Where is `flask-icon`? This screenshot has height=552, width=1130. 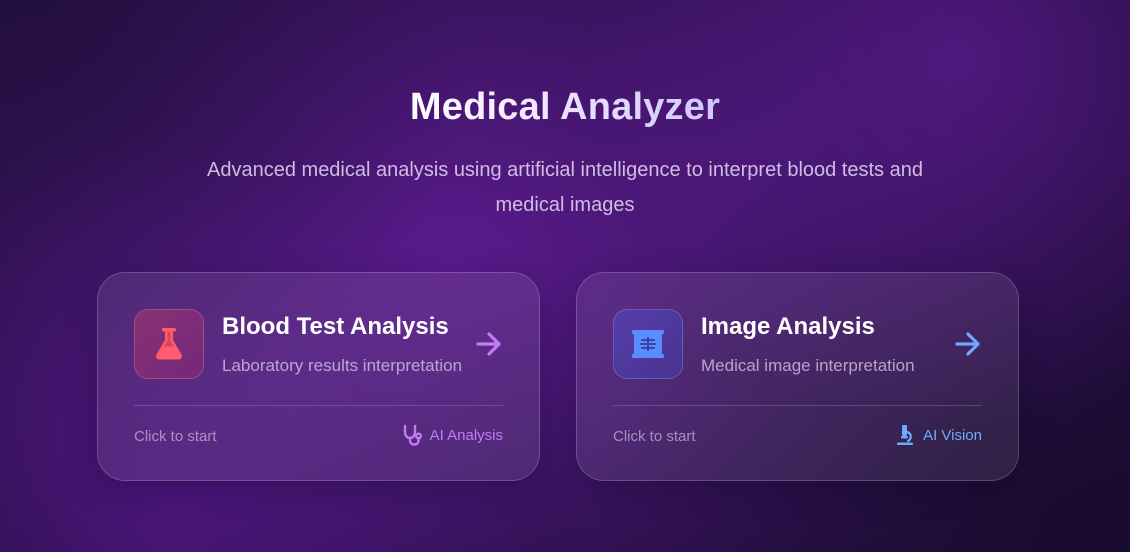
flask-icon is located at coordinates (169, 344).